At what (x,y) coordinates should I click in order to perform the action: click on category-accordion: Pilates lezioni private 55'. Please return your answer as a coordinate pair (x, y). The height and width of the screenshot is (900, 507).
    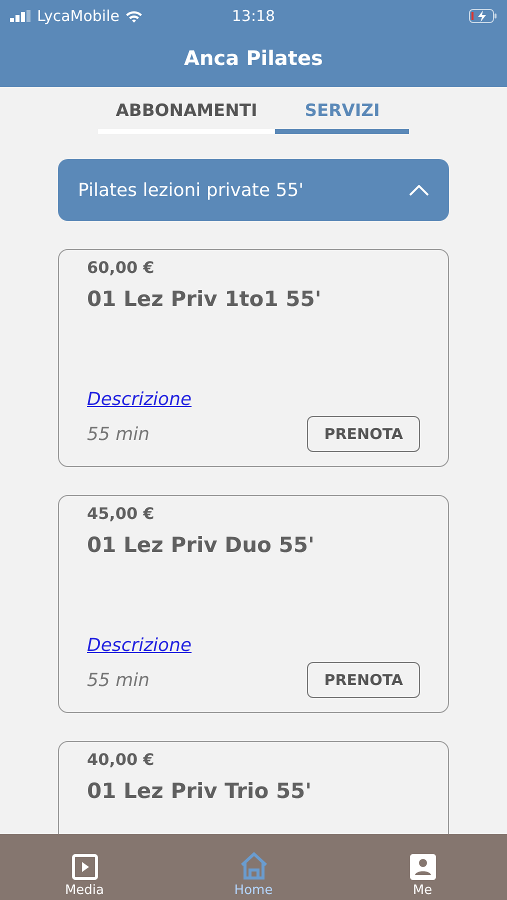
    Looking at the image, I should click on (253, 190).